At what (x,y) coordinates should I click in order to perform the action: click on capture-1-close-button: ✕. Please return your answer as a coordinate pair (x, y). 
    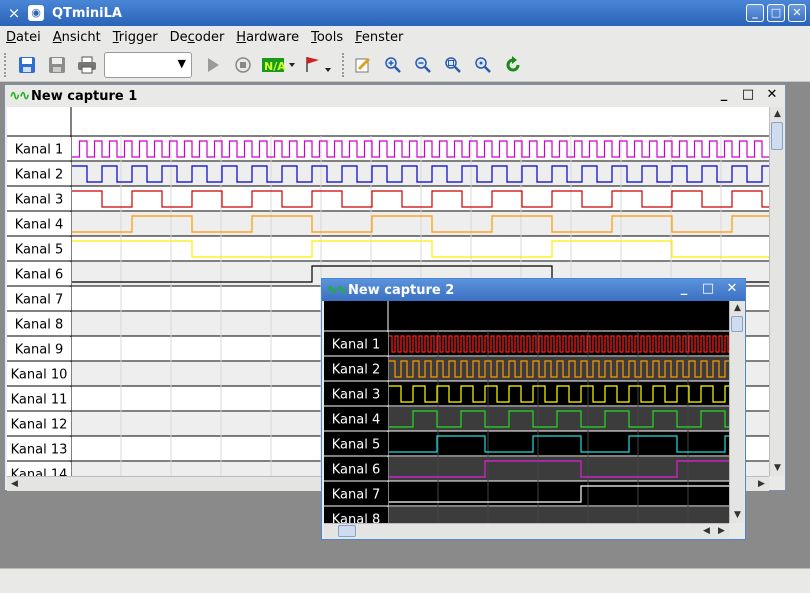
    Looking at the image, I should click on (772, 94).